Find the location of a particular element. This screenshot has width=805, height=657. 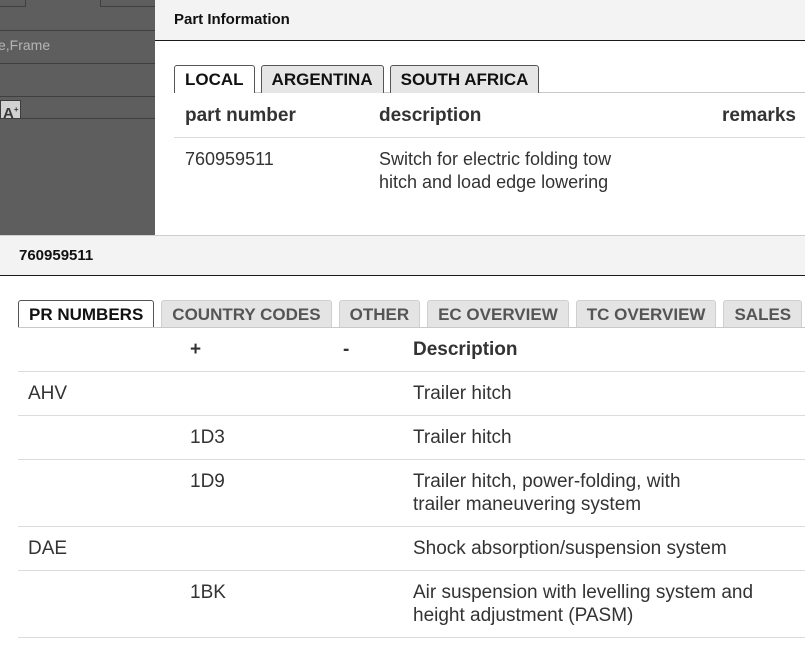

tab-other: OTHER is located at coordinates (379, 313).